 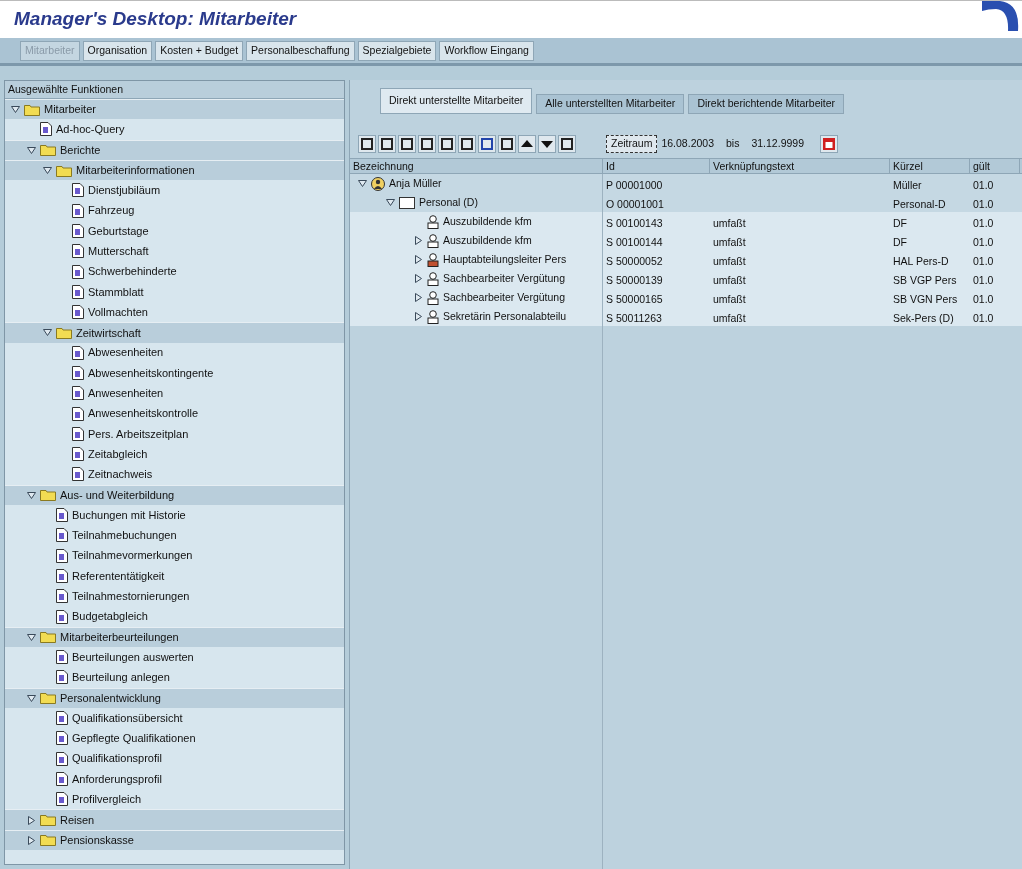 What do you see at coordinates (907, 184) in the screenshot?
I see `short-name-cell: Müller` at bounding box center [907, 184].